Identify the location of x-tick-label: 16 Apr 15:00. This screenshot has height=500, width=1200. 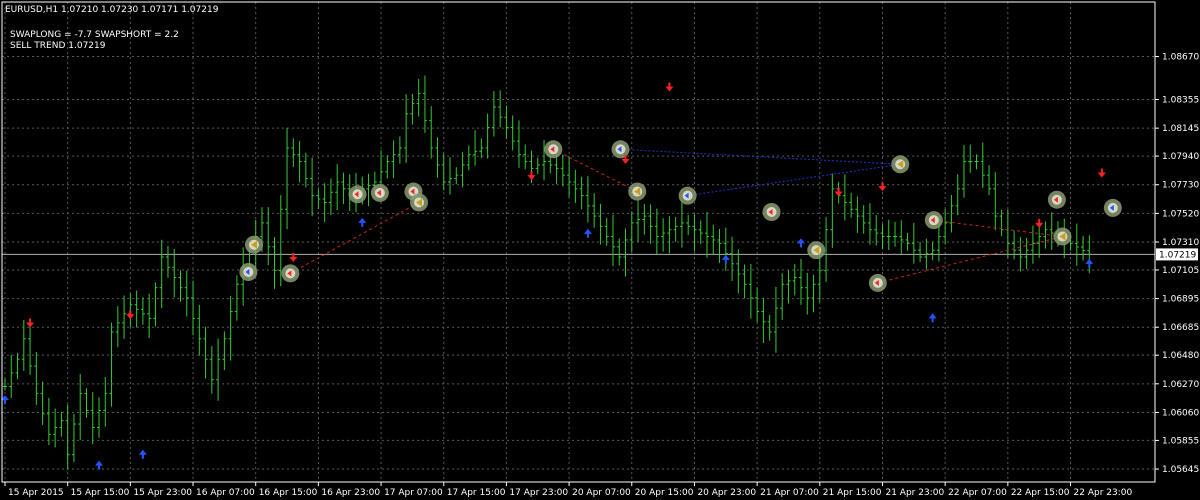
(288, 493).